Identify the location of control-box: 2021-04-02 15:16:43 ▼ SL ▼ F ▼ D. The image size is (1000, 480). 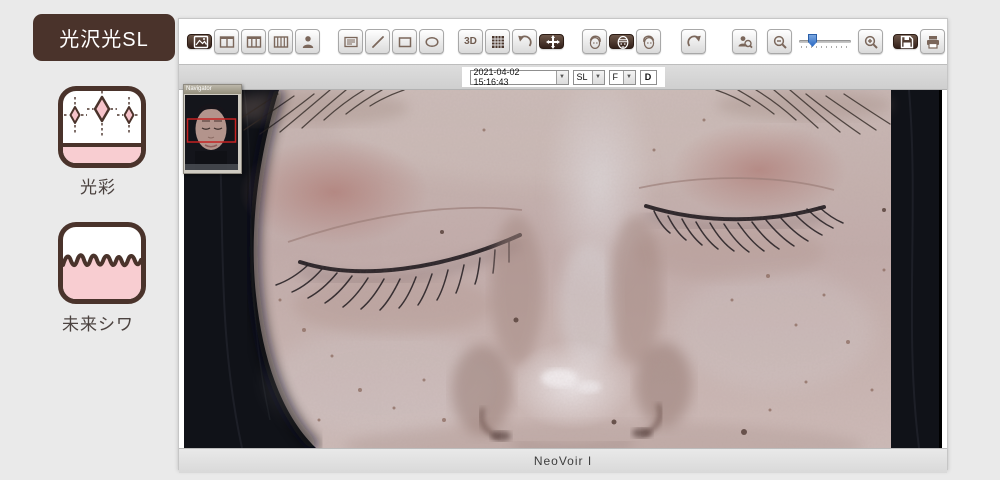
(563, 77).